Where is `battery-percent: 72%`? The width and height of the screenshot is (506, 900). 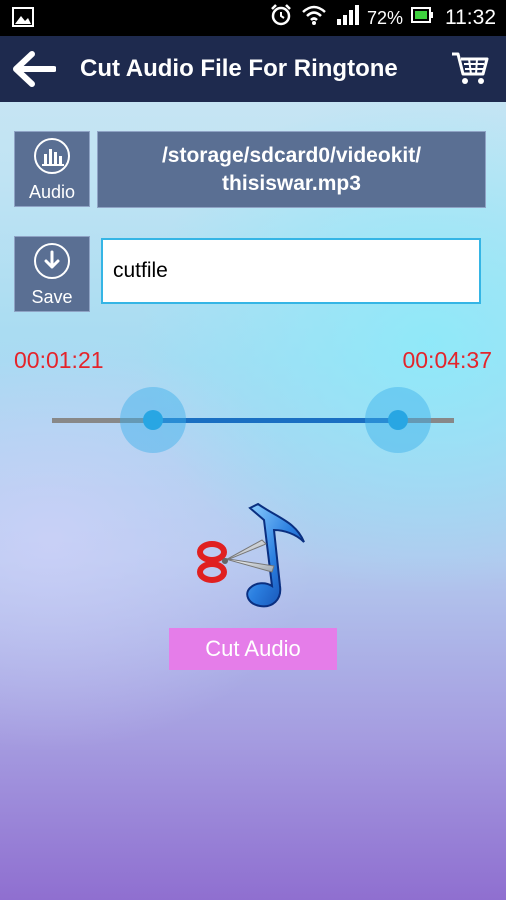
battery-percent: 72% is located at coordinates (384, 17).